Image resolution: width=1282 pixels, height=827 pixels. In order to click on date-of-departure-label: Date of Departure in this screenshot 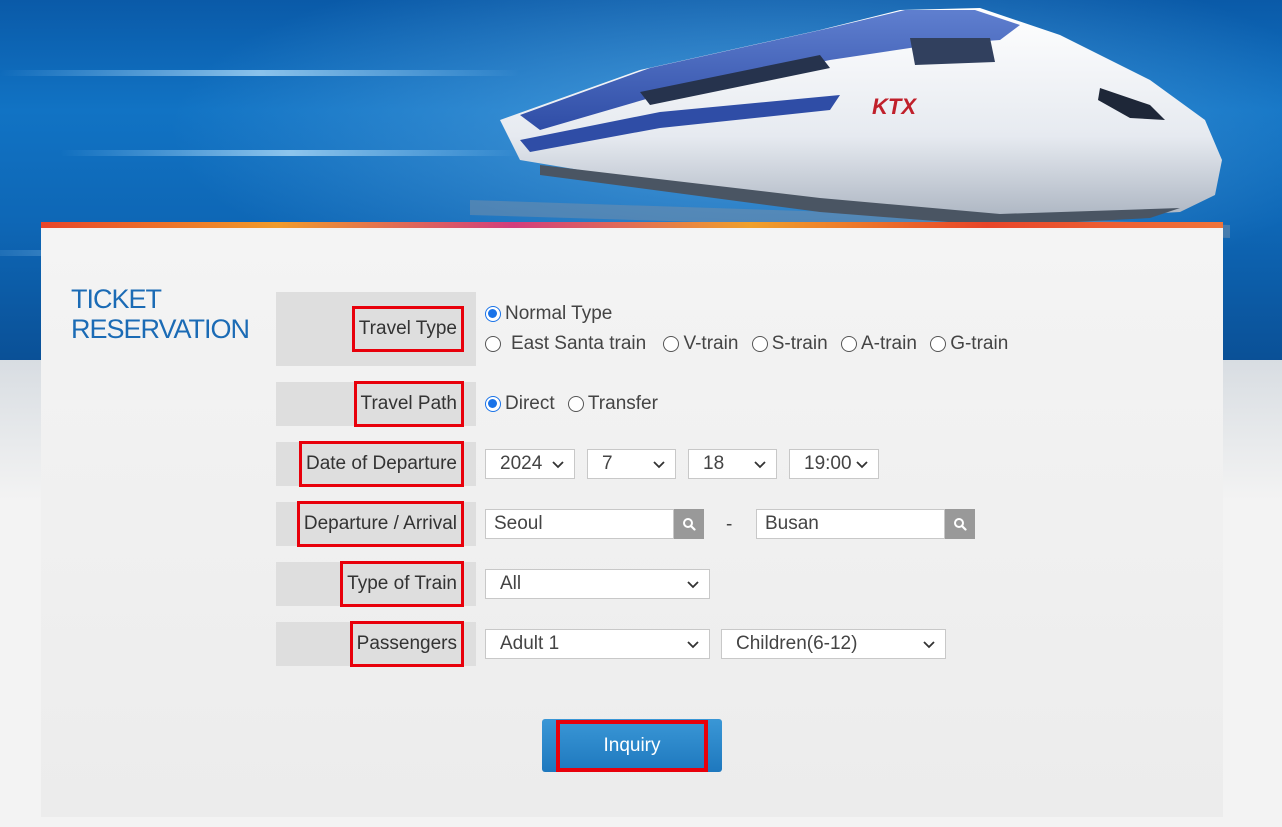, I will do `click(381, 464)`.